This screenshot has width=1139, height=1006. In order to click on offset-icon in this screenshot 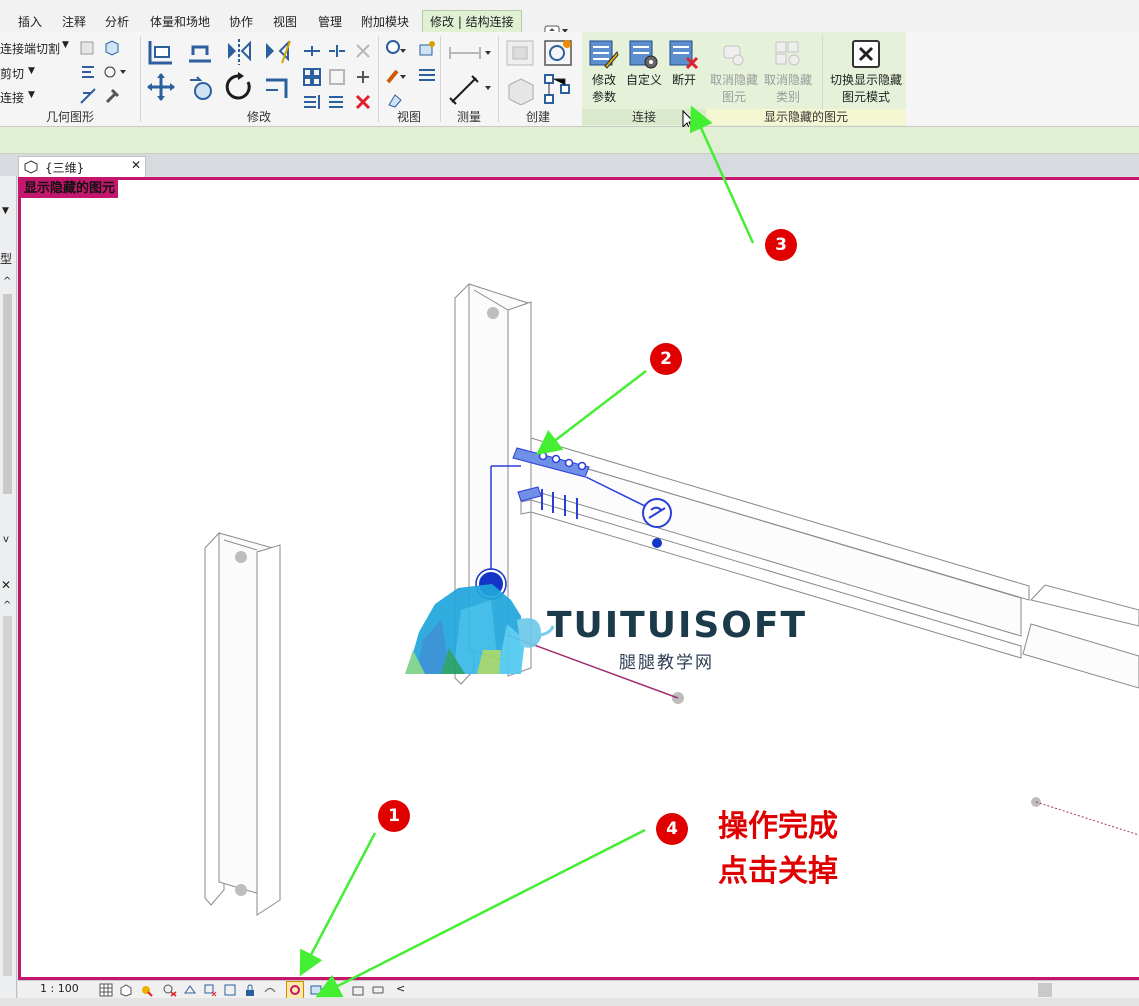, I will do `click(200, 52)`.